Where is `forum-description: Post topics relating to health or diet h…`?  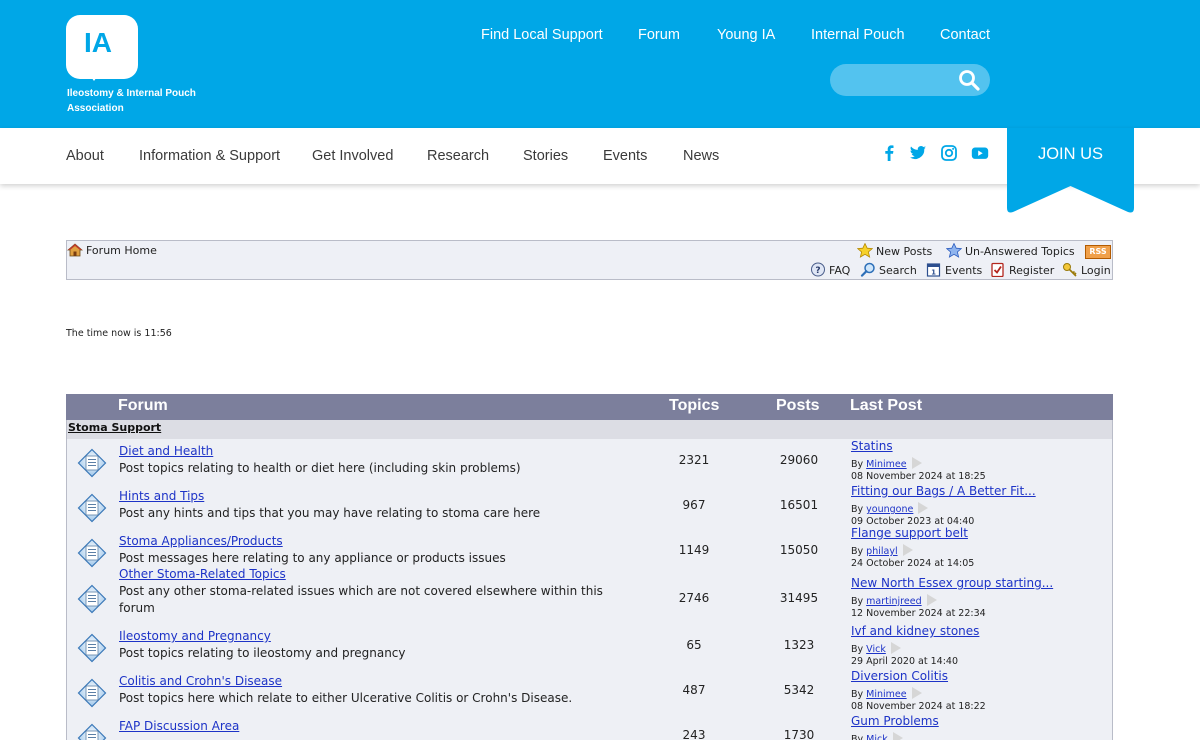
forum-description: Post topics relating to health or diet h… is located at coordinates (320, 468).